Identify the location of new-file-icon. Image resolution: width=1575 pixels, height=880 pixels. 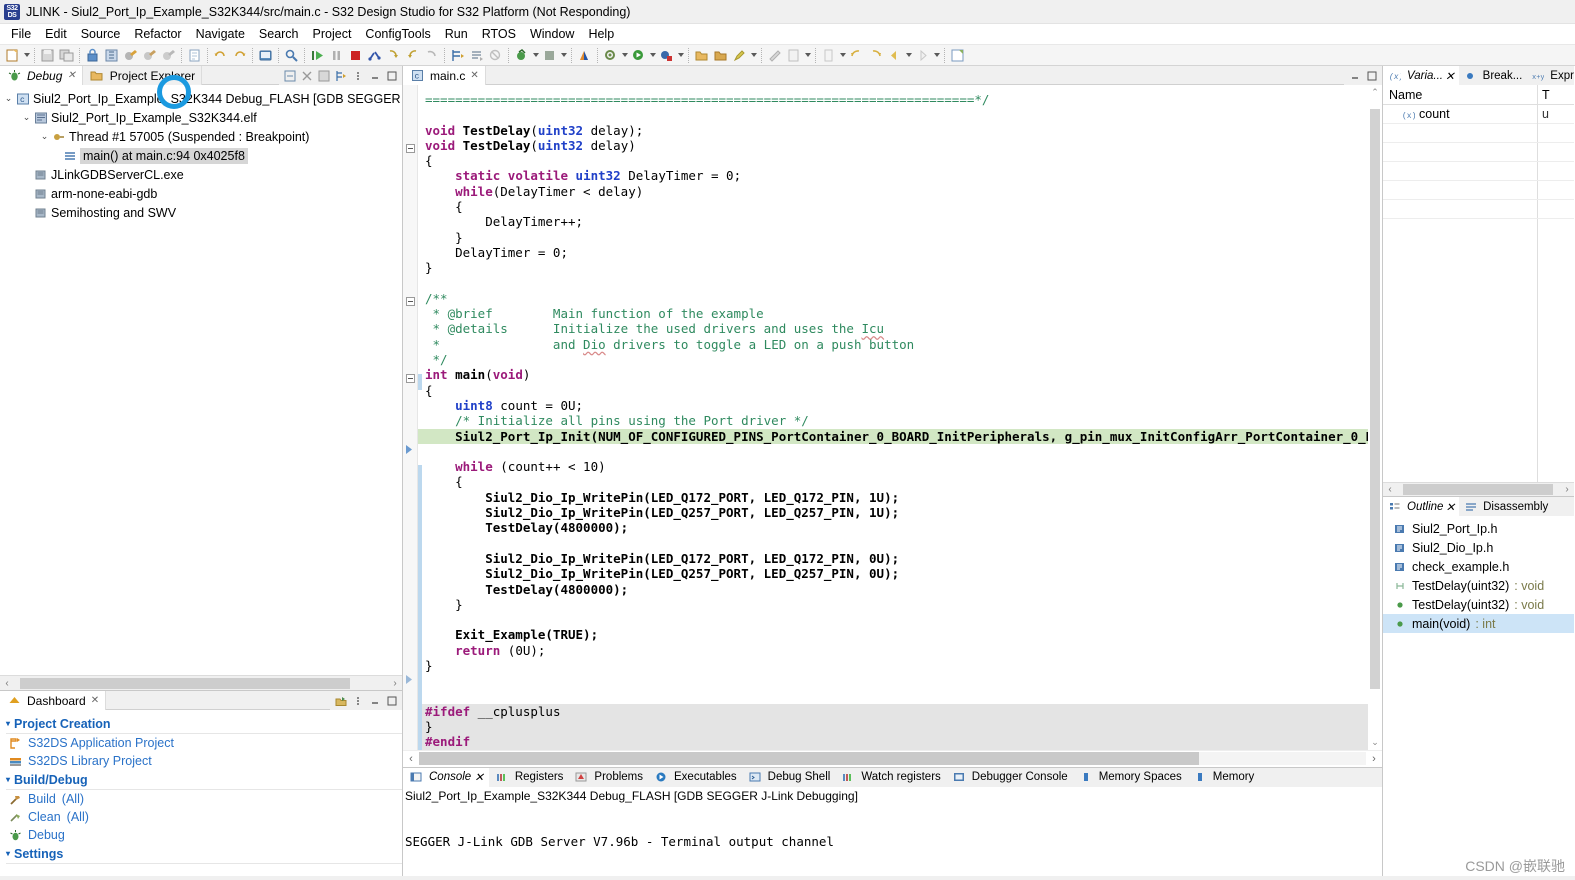
(194, 55).